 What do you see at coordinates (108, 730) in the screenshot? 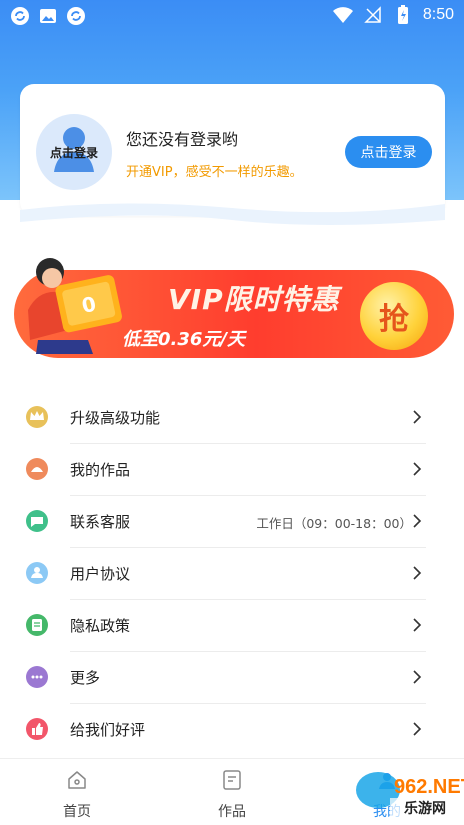
I see `list-item-label: 给我们好评` at bounding box center [108, 730].